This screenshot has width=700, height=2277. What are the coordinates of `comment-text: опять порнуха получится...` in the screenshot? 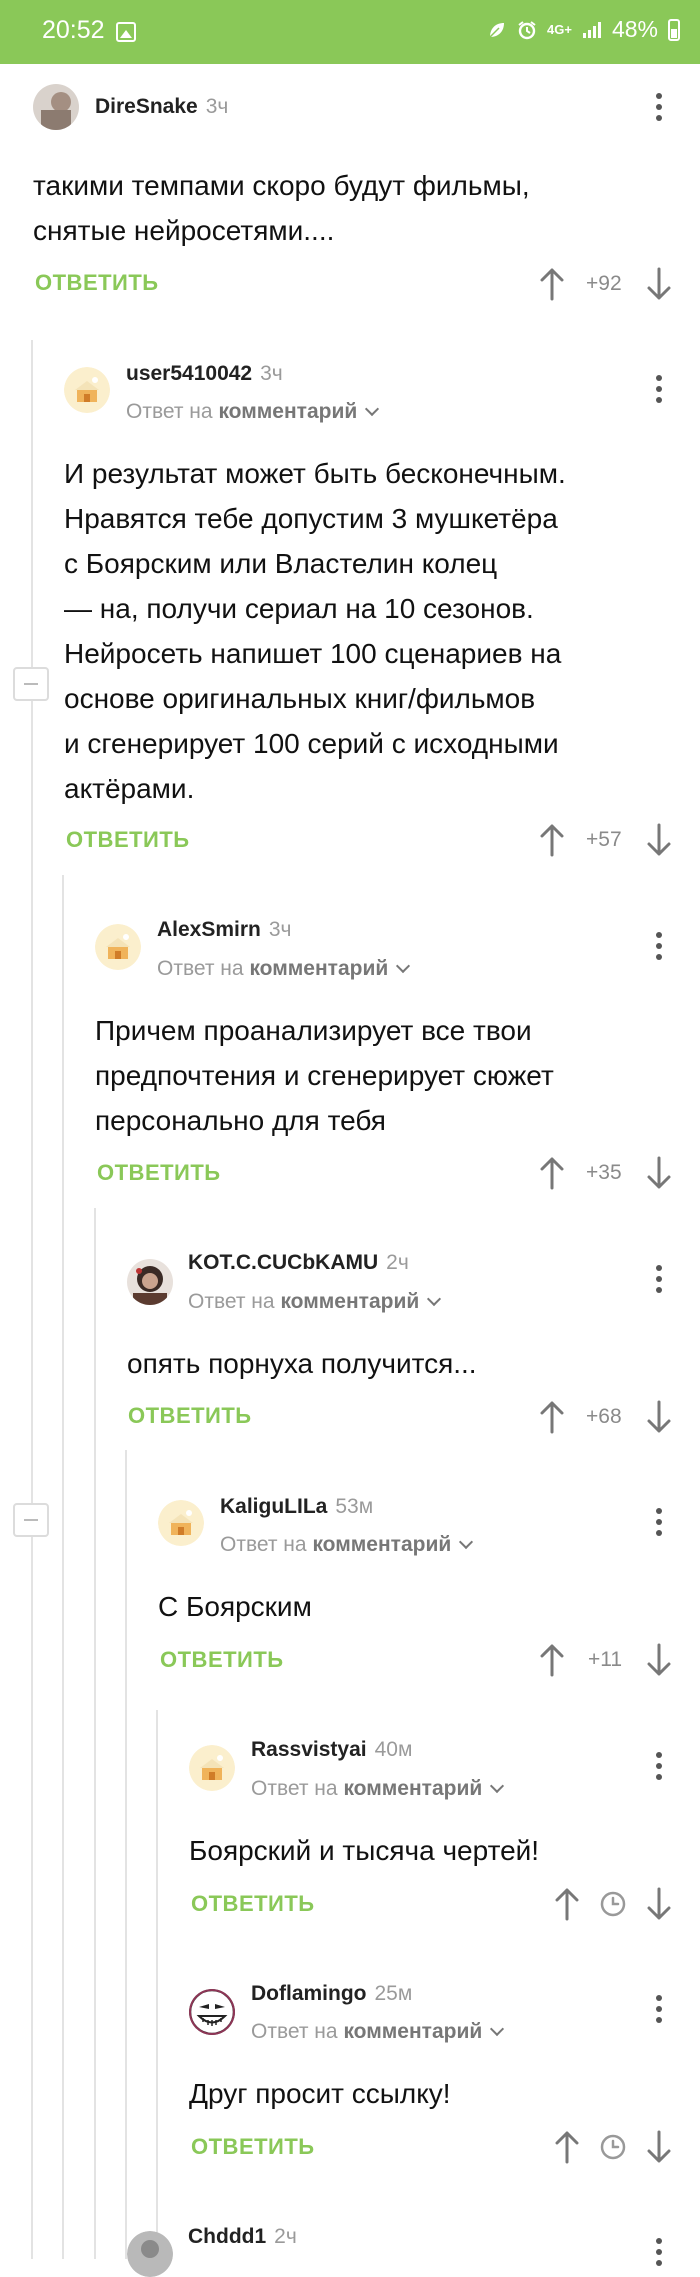 It's located at (302, 1363).